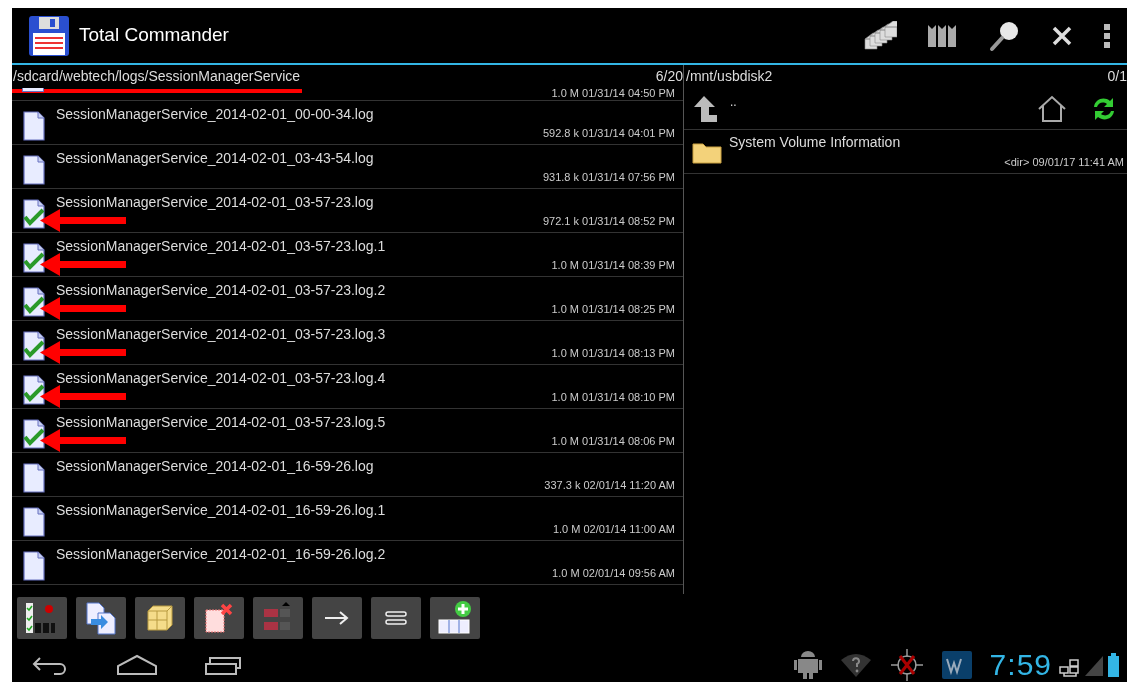  I want to click on file-row: SessionManagerService_2014-02-01_16-59-26.log 337.3 k 02/01/14 11:20 AM, so click(347, 475).